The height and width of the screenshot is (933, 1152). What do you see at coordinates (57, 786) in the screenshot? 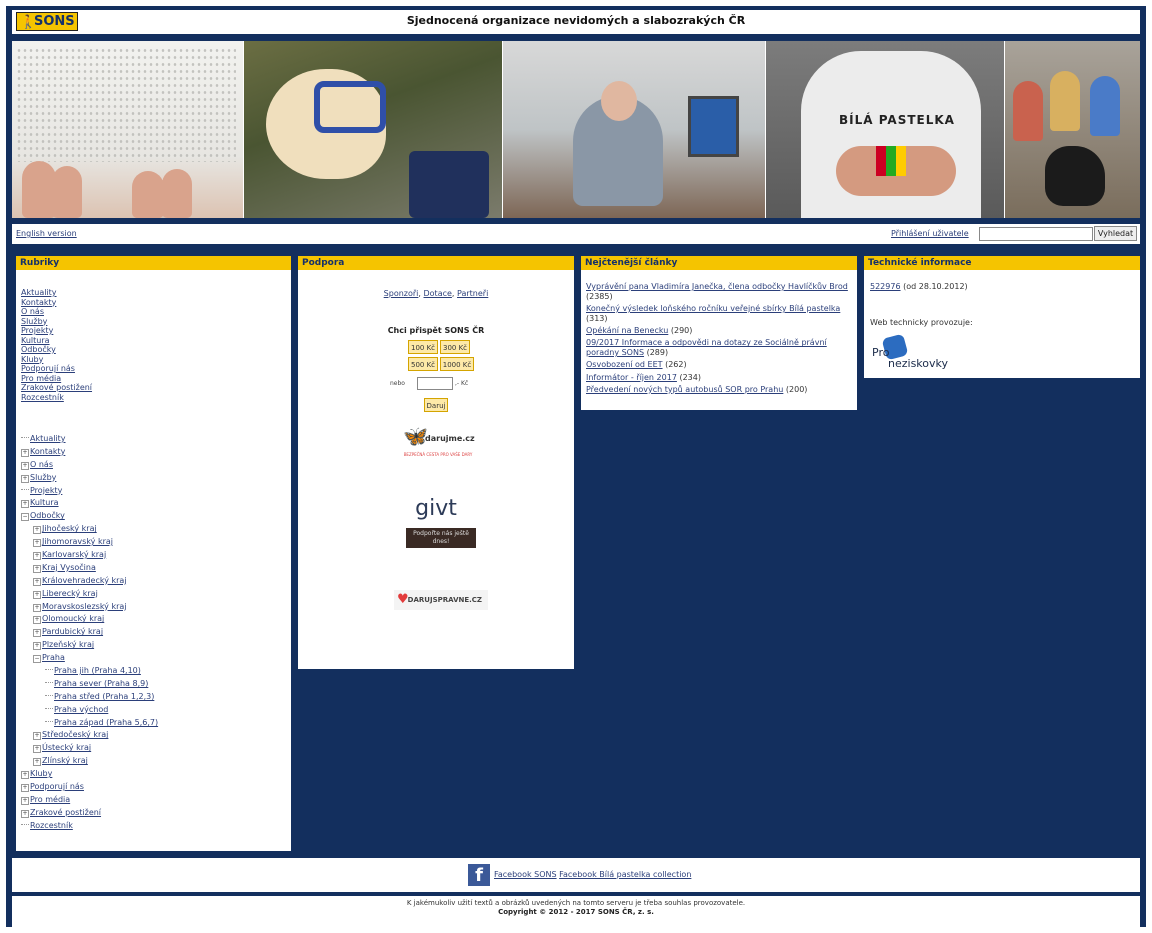
I see `tree-link: Podporují nás` at bounding box center [57, 786].